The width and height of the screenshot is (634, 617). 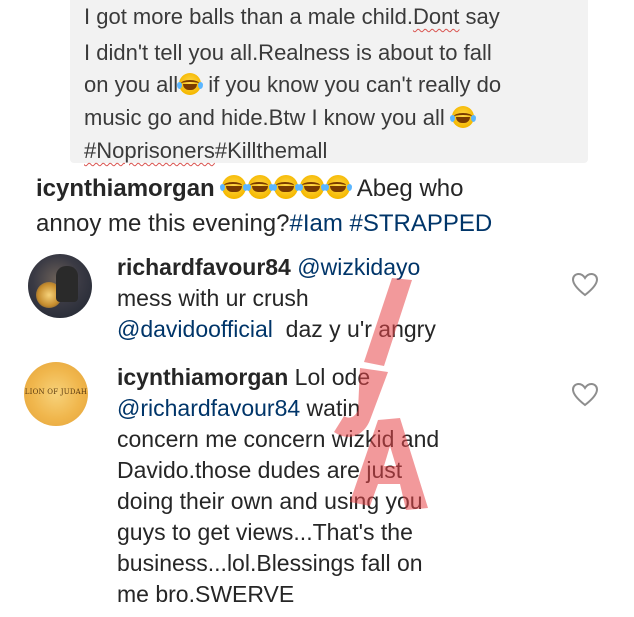 I want to click on comment-2-text-line: doing their own and using you, so click(x=270, y=501).